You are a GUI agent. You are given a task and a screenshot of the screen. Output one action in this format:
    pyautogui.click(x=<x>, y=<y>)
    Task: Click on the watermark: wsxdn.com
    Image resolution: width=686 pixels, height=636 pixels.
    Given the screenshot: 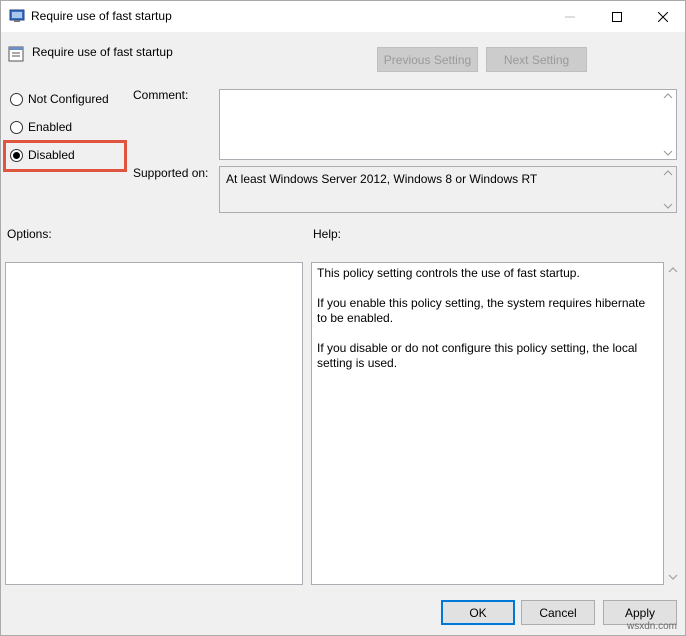 What is the action you would take?
    pyautogui.click(x=652, y=626)
    